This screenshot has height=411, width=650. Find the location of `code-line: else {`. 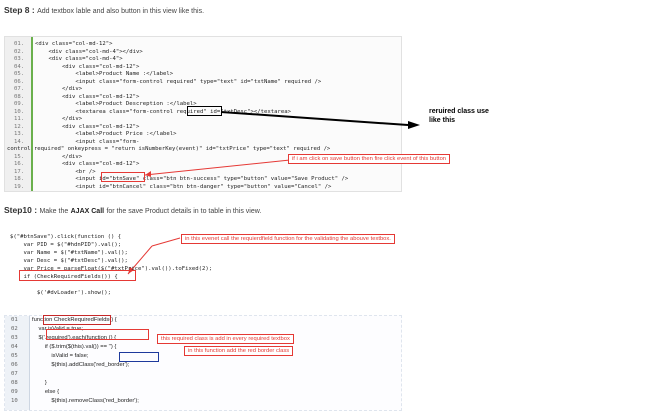

code-line: else { is located at coordinates (46, 392).